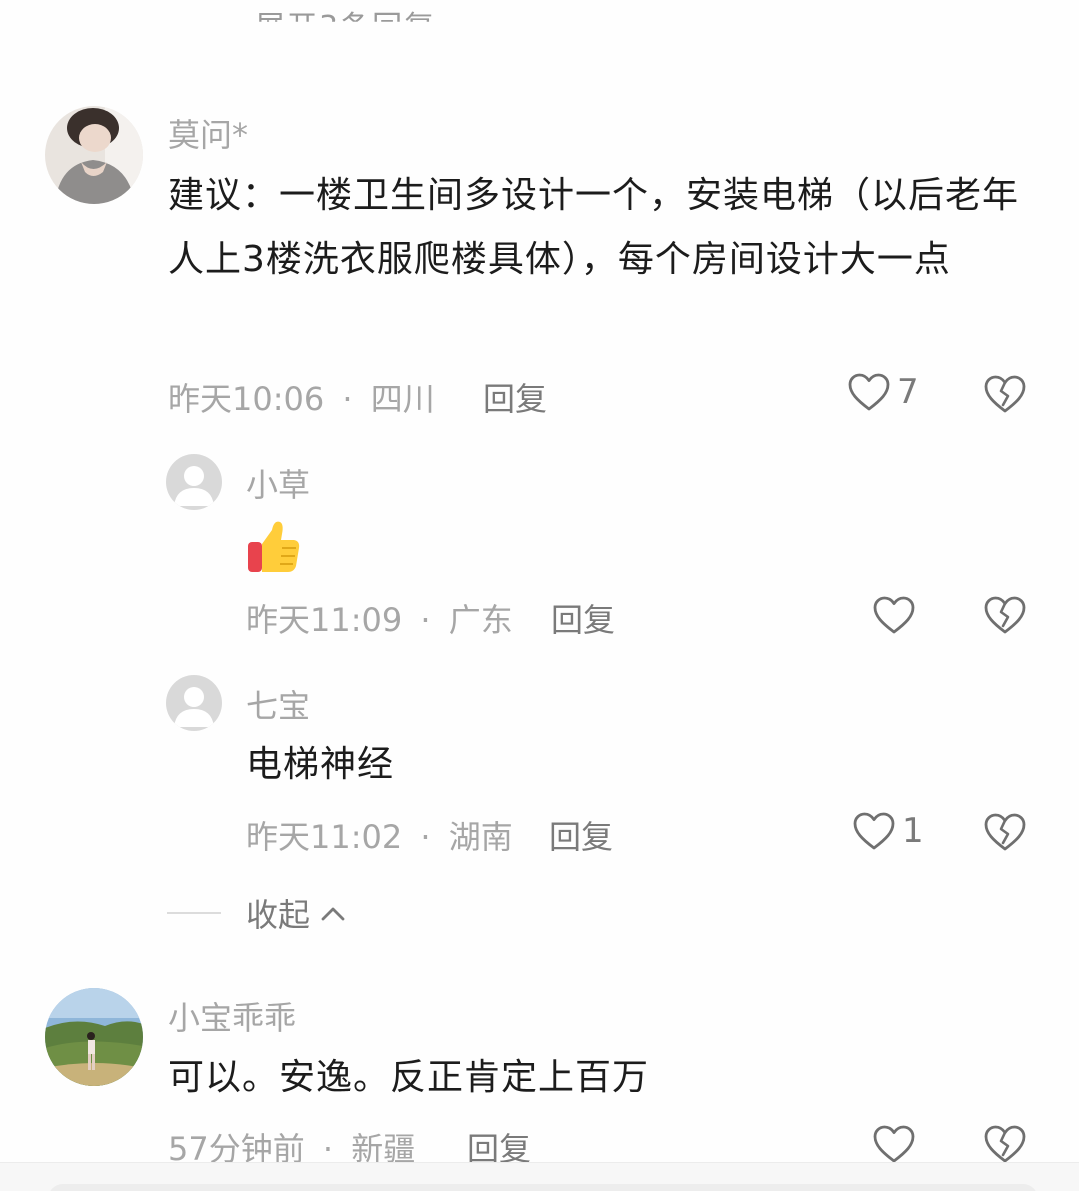 Image resolution: width=1079 pixels, height=1191 pixels. I want to click on thumbs-up-emoji-icon, so click(274, 546).